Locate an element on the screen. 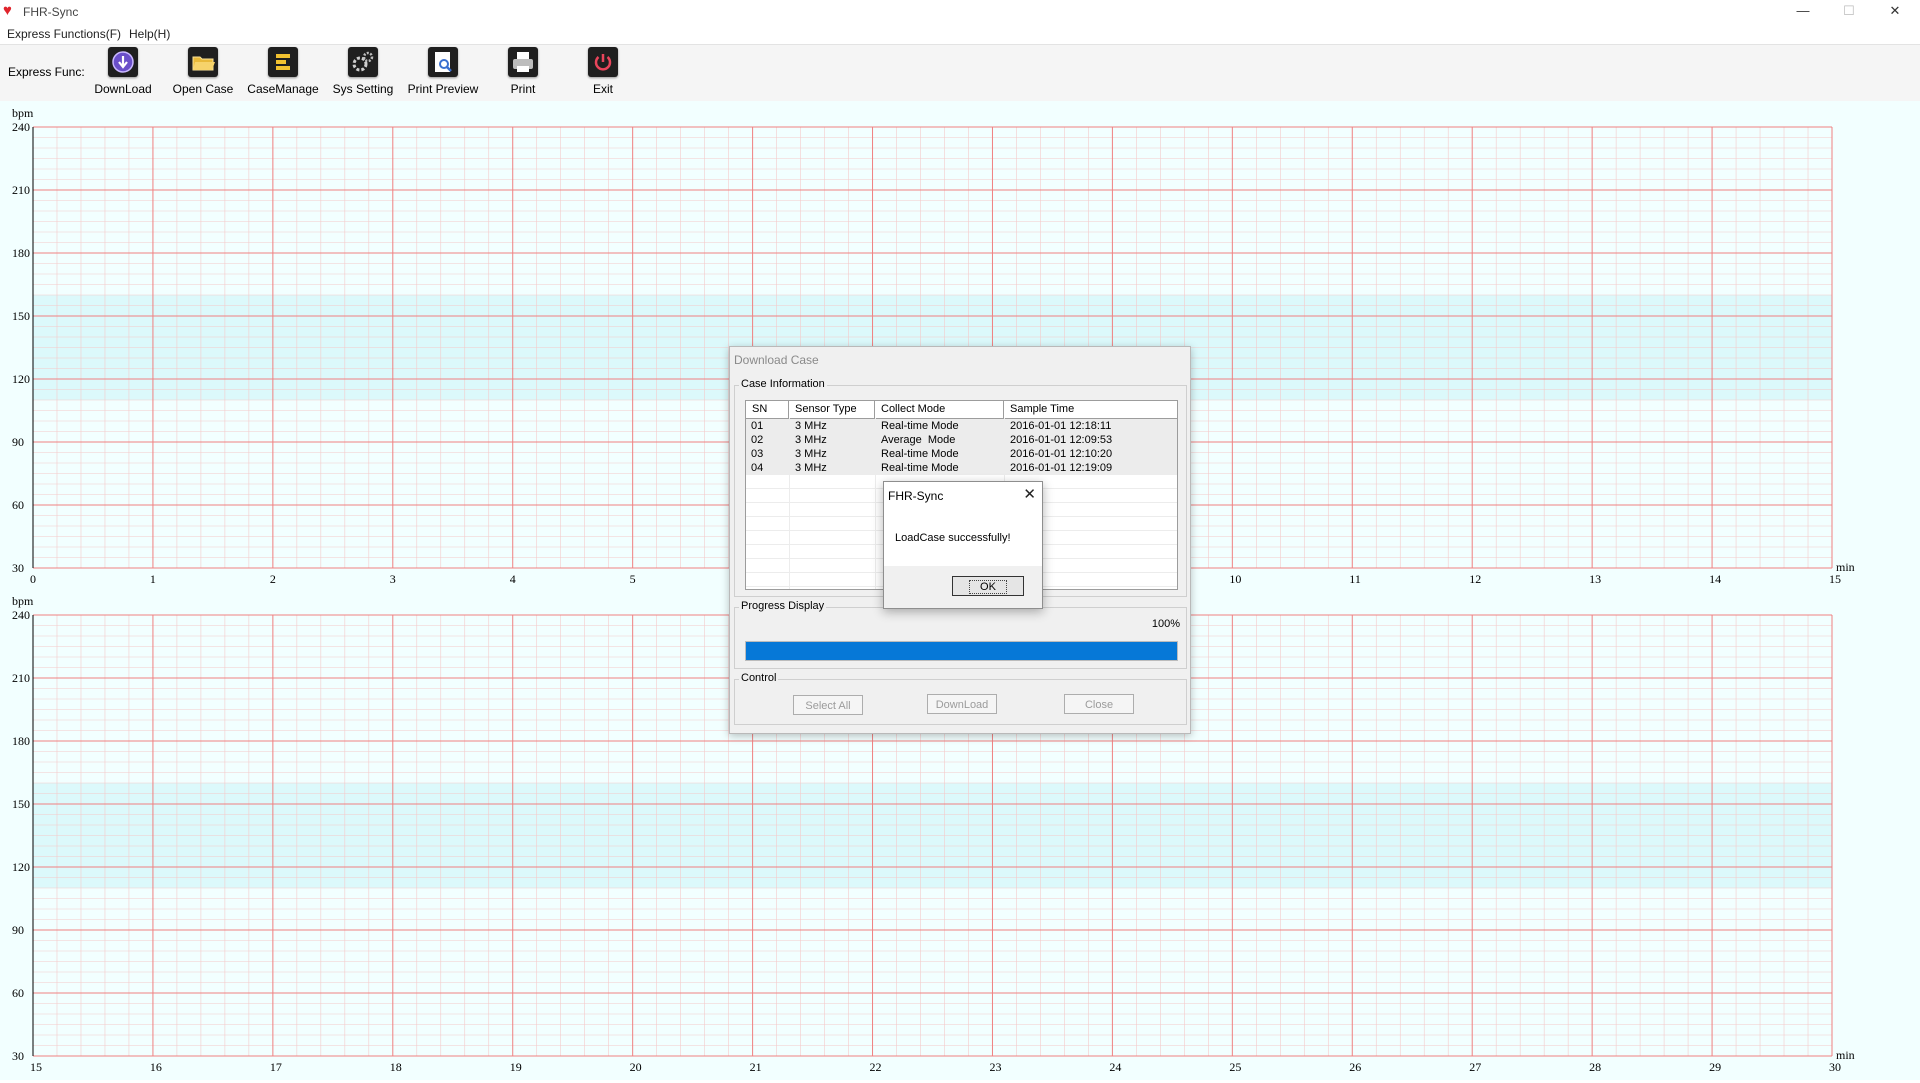  message-box-footer: OK is located at coordinates (963, 587).